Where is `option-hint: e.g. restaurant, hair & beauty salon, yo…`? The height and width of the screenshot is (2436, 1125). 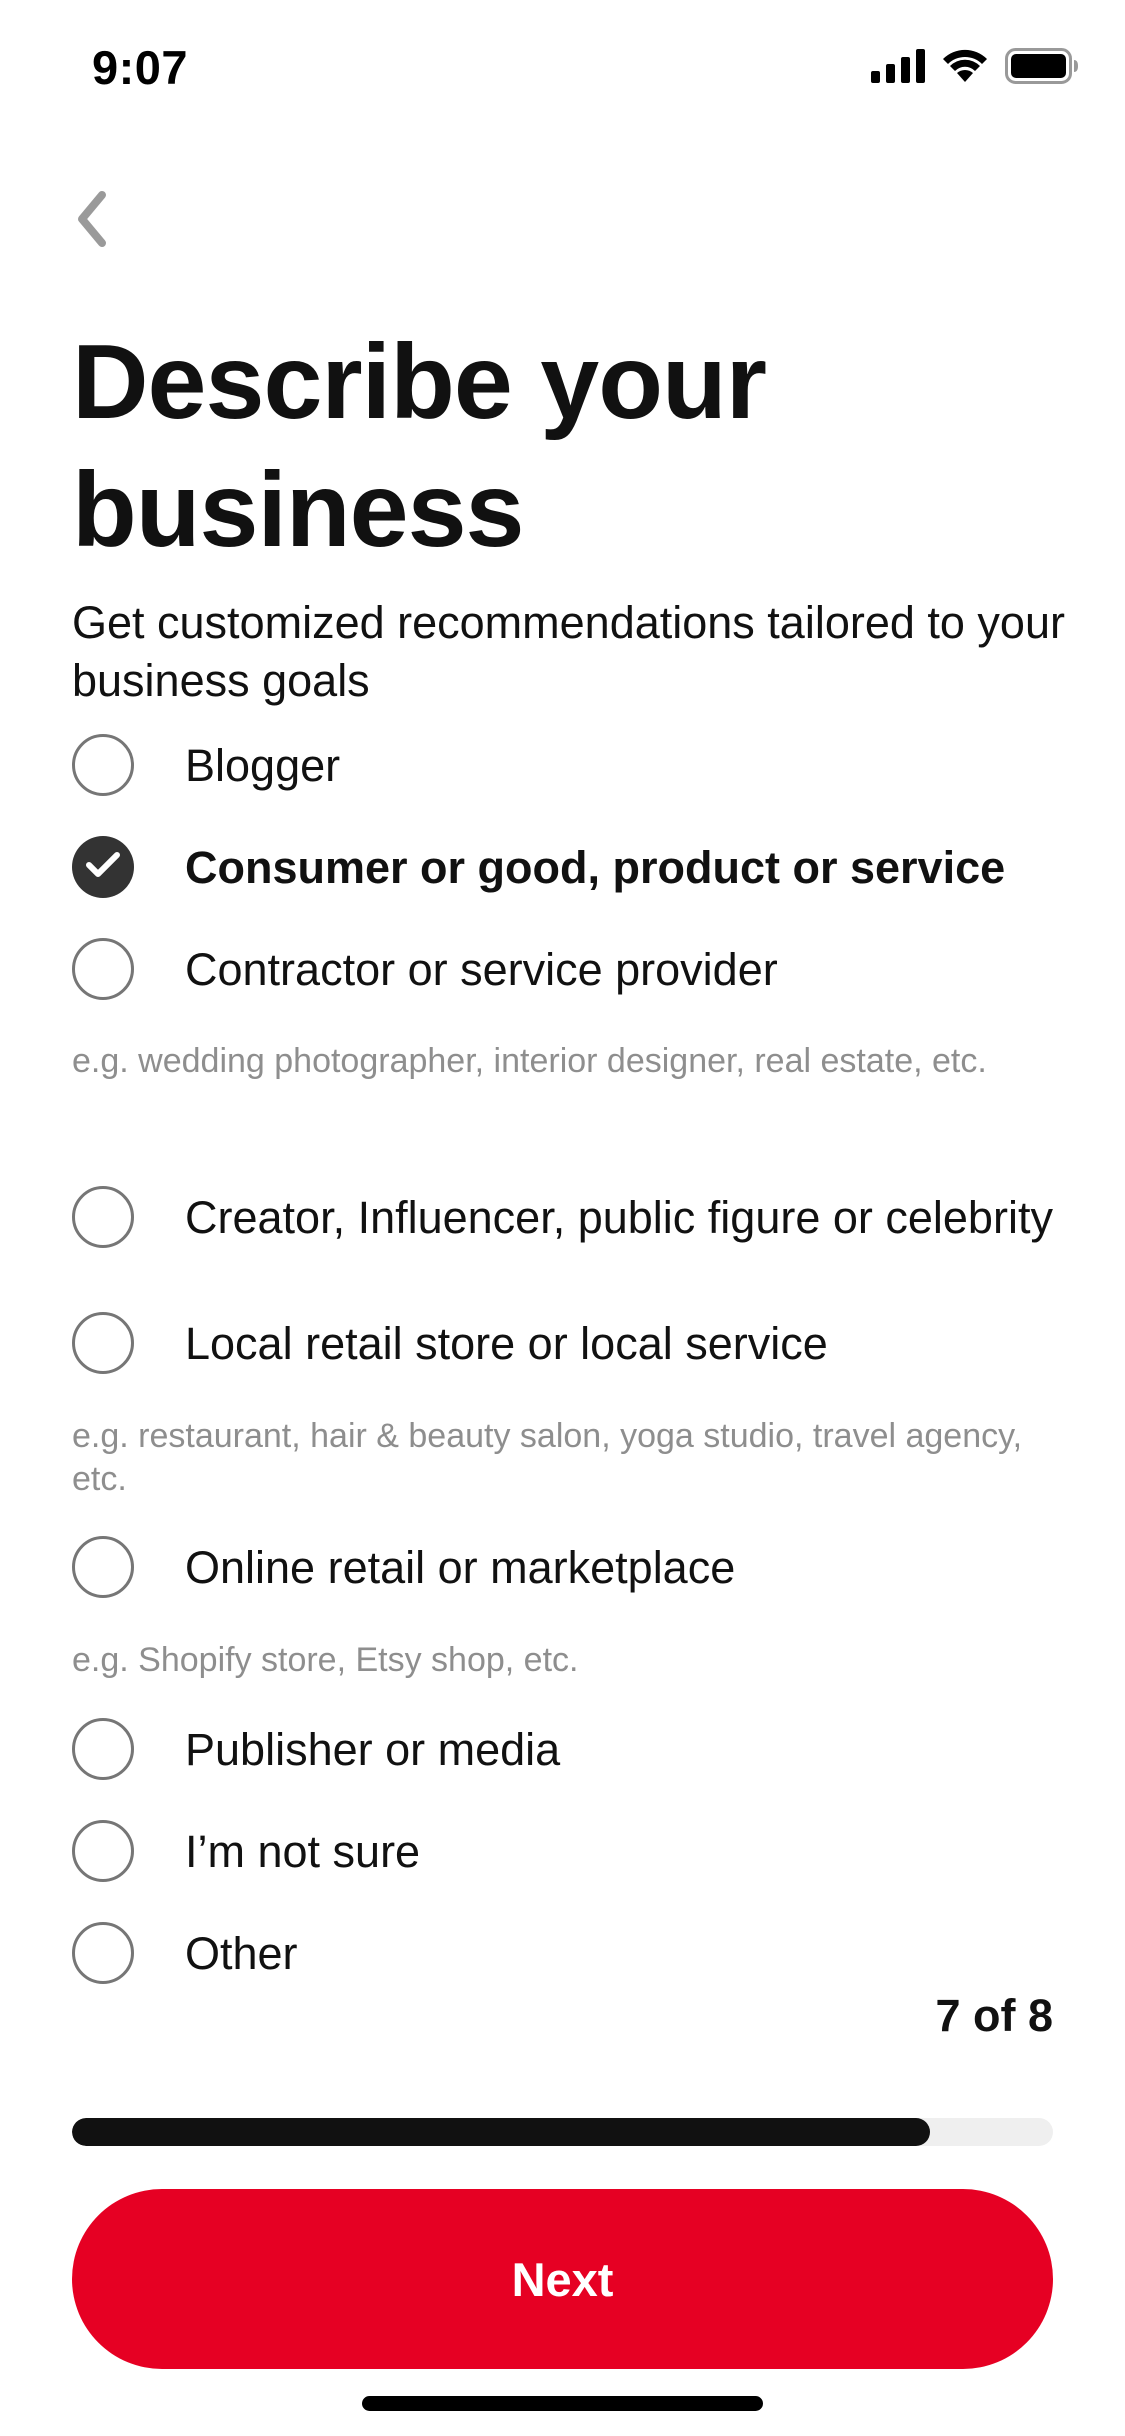
option-hint: e.g. restaurant, hair & beauty salon, yo… is located at coordinates (547, 1457).